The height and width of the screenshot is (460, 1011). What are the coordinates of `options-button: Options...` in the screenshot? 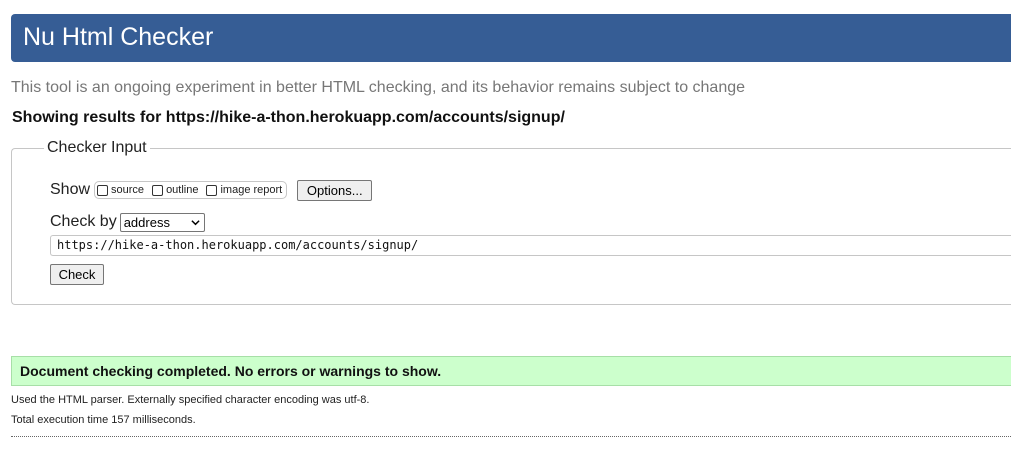 It's located at (335, 190).